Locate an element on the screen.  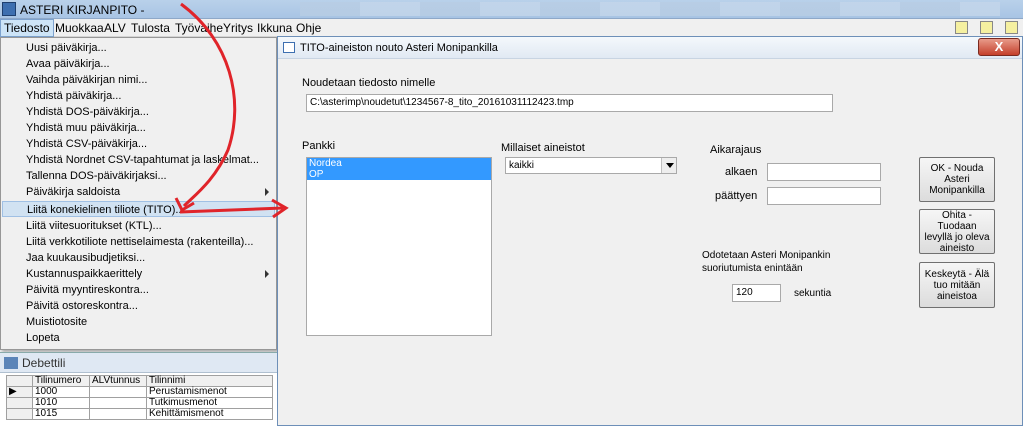
menu-ohje: Ohje is located at coordinates (308, 28).